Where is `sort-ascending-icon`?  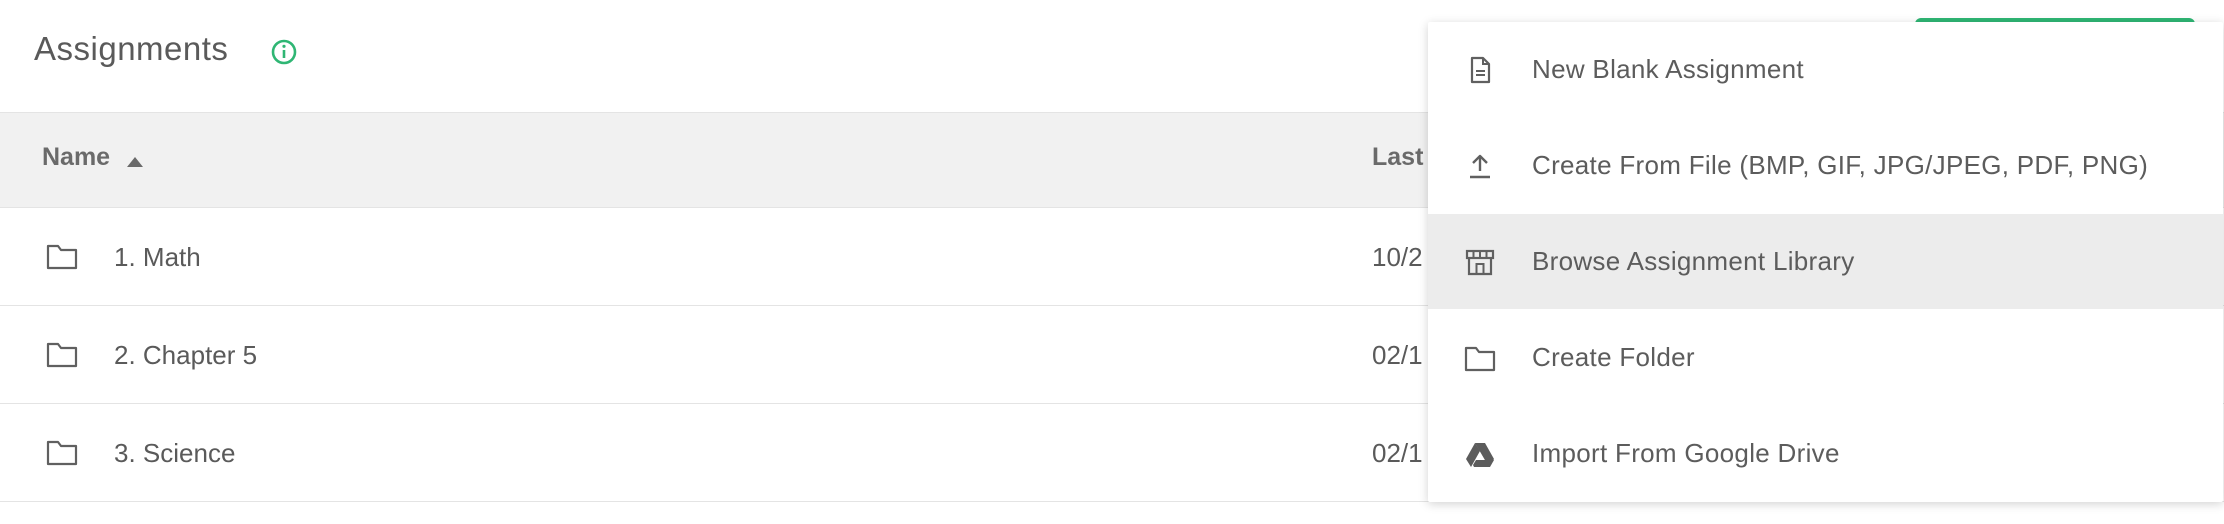
sort-ascending-icon is located at coordinates (135, 162).